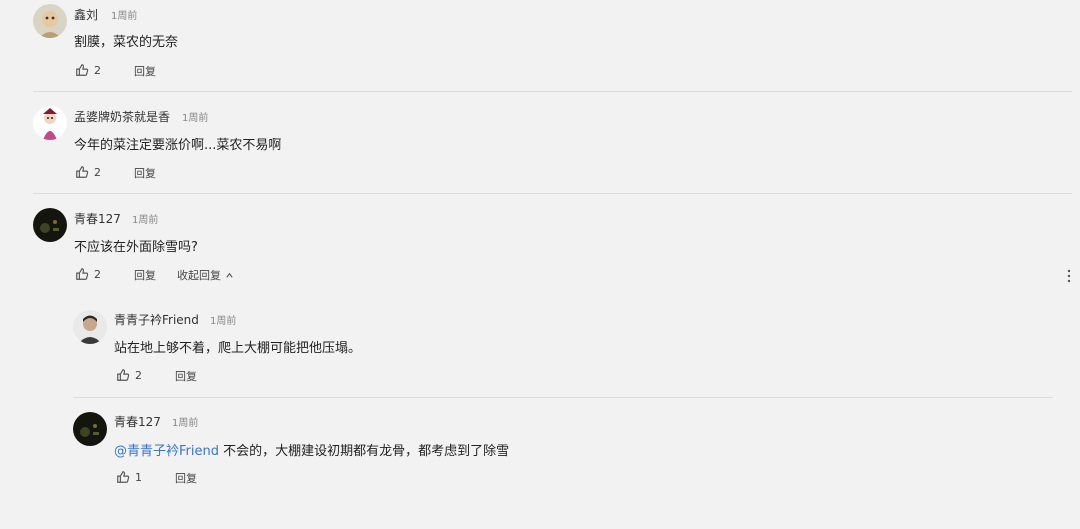 This screenshot has height=529, width=1080. I want to click on comment-text: 不应该在外面除雪吗?, so click(136, 247).